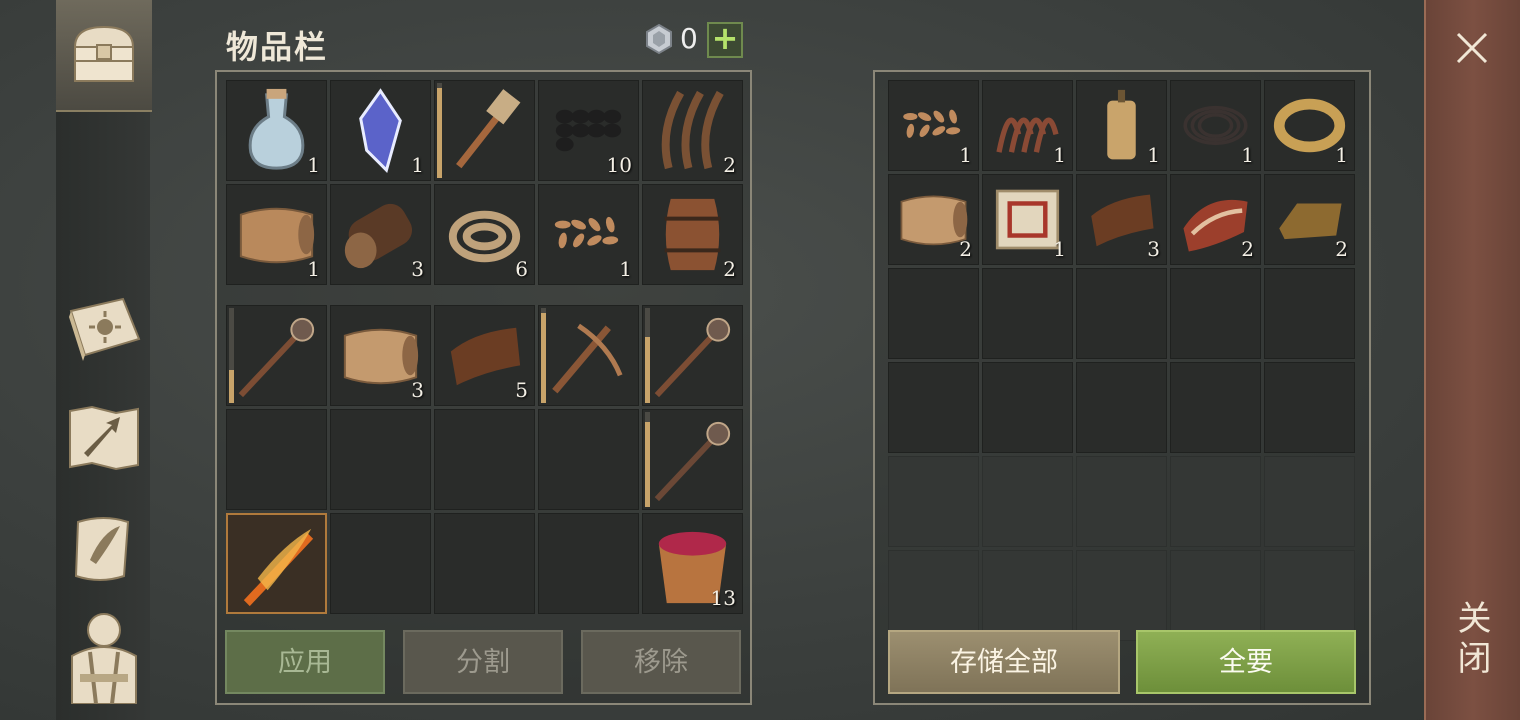 This screenshot has height=720, width=1520. I want to click on inventory-title: 物品栏, so click(277, 47).